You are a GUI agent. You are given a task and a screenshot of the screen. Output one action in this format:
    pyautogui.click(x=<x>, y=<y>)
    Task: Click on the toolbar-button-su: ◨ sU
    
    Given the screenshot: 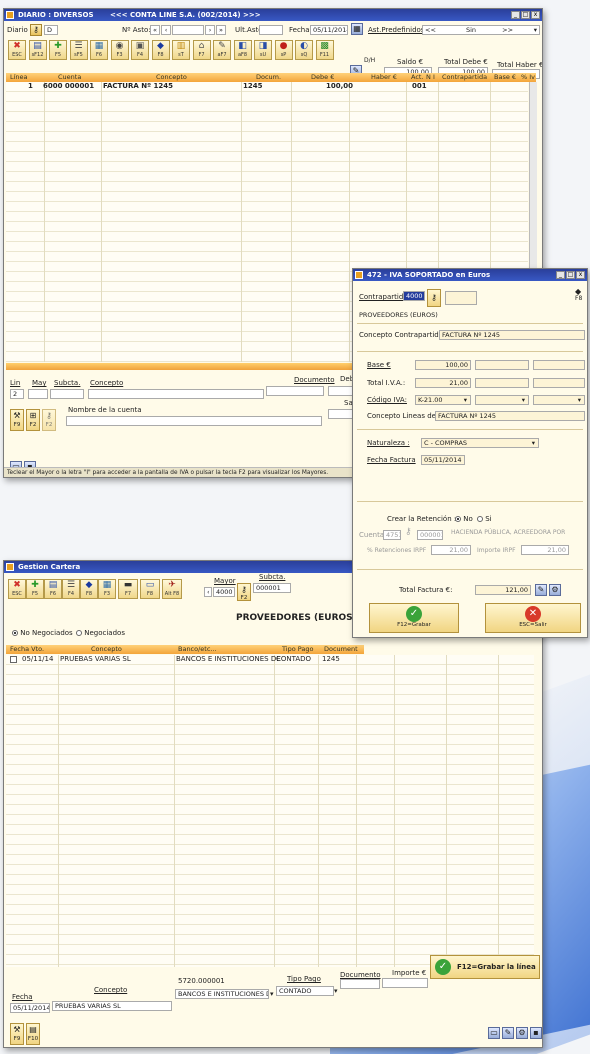 What is the action you would take?
    pyautogui.click(x=263, y=50)
    